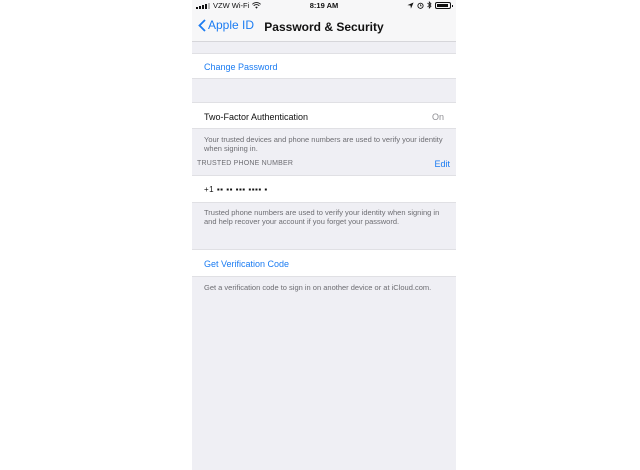 This screenshot has height=470, width=640. I want to click on change-password-cell: Change Password, so click(324, 66).